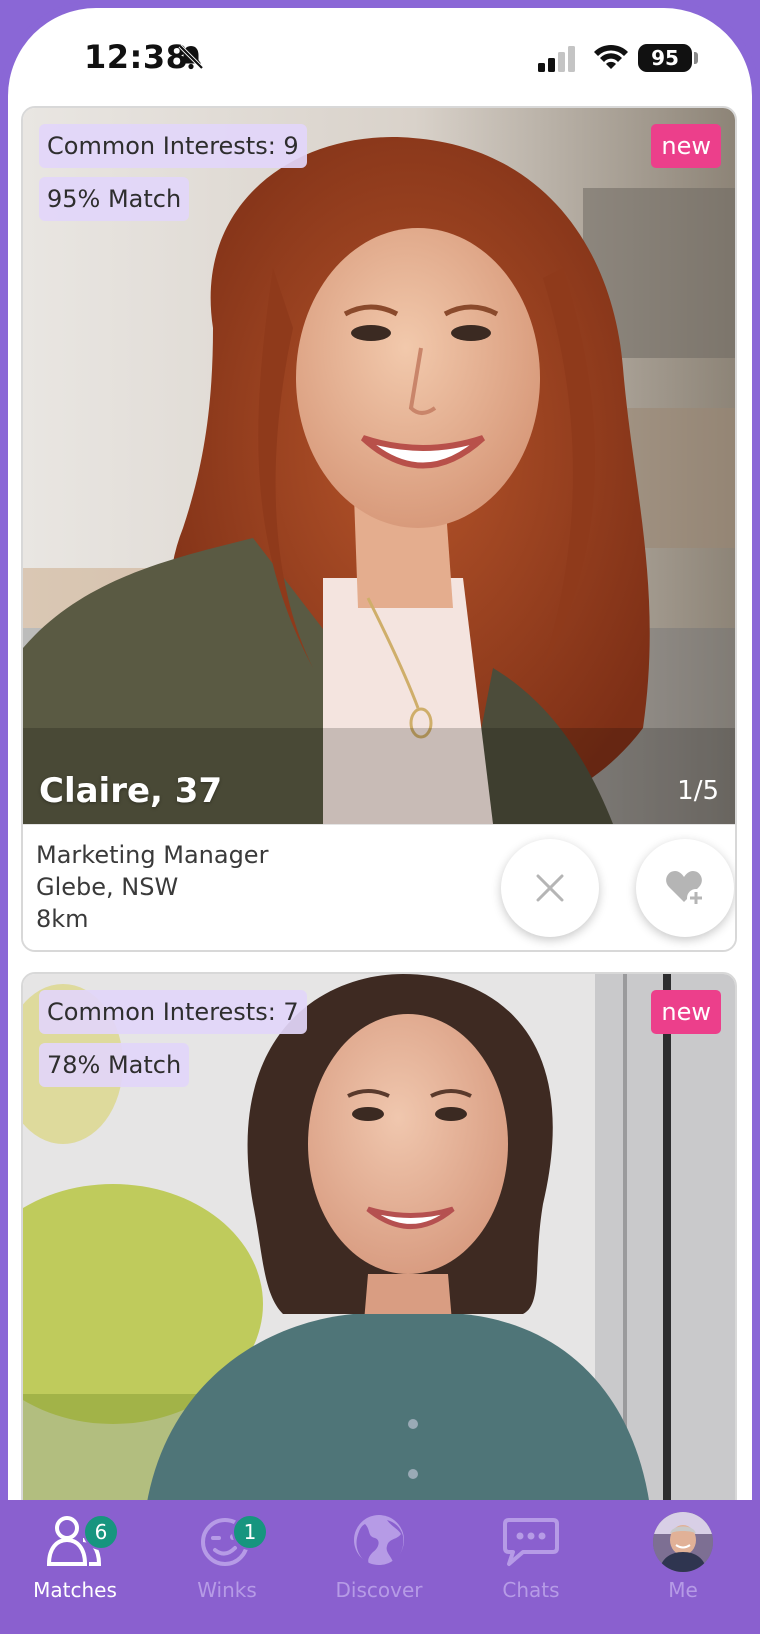 Image resolution: width=760 pixels, height=1634 pixels. Describe the element at coordinates (75, 1567) in the screenshot. I see `tab-matches: 6 Matches` at that location.